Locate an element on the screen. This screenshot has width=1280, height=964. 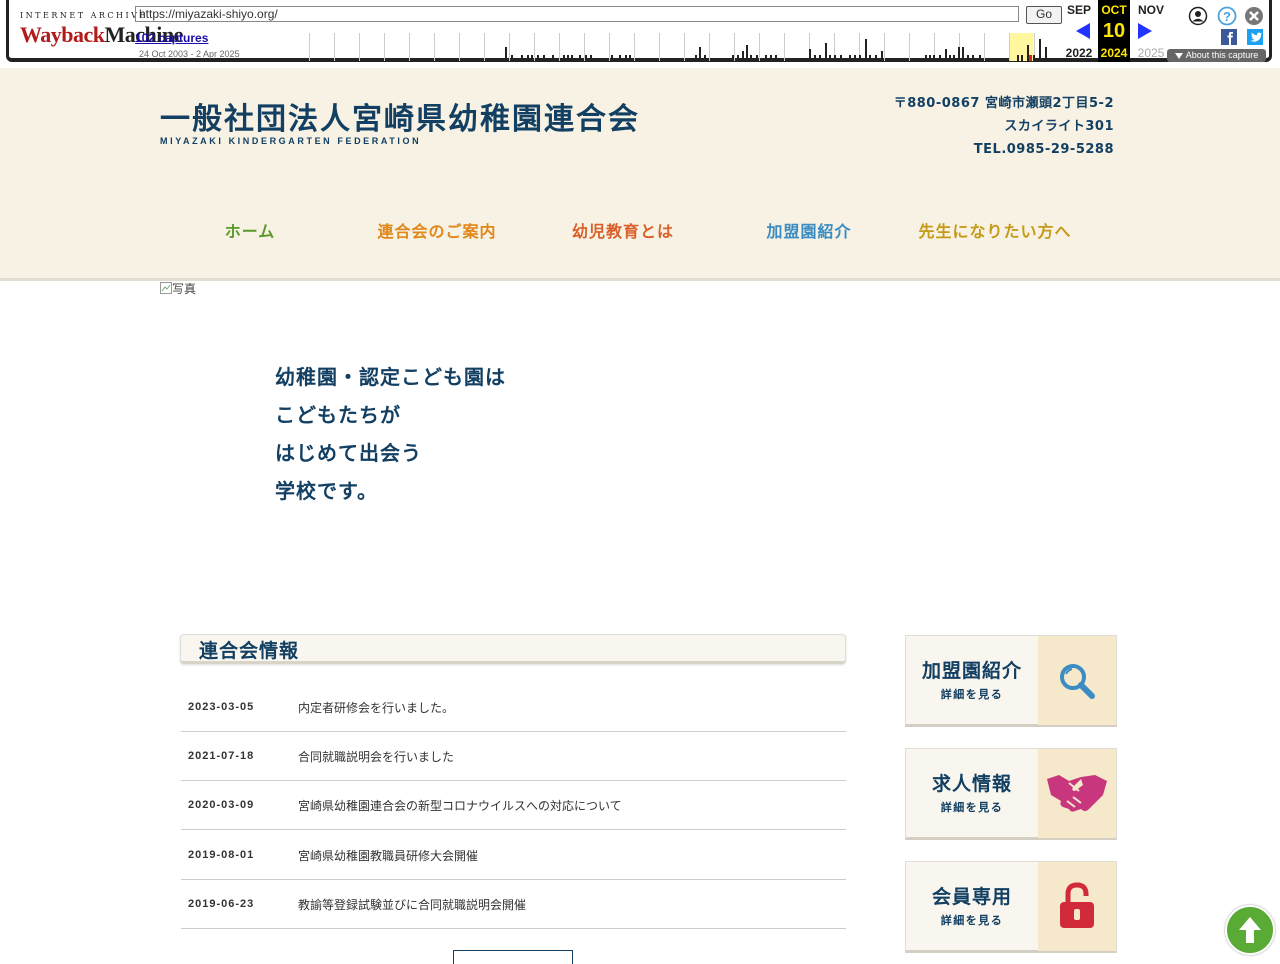
handshake-icon is located at coordinates (1077, 793).